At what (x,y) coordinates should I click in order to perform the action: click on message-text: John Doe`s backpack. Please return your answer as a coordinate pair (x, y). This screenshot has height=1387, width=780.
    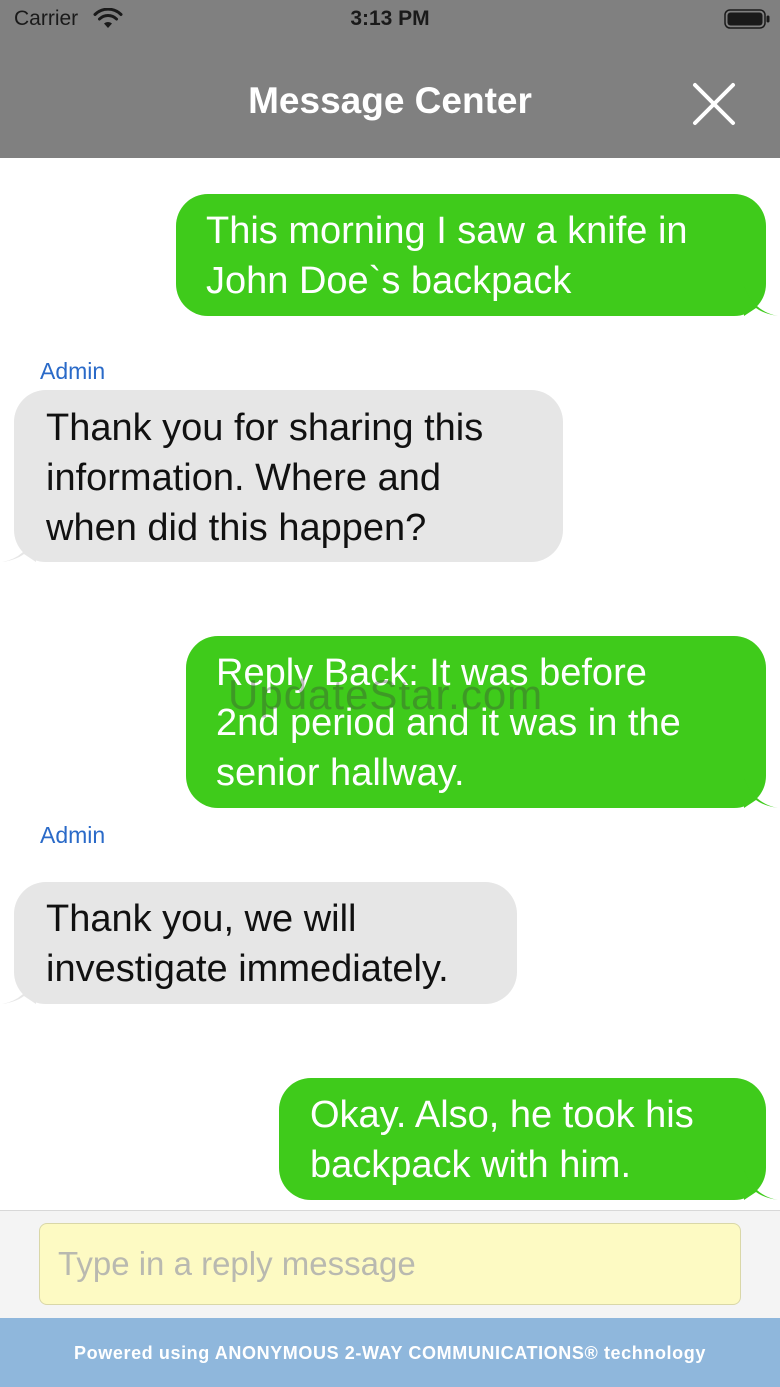
    Looking at the image, I should click on (389, 281).